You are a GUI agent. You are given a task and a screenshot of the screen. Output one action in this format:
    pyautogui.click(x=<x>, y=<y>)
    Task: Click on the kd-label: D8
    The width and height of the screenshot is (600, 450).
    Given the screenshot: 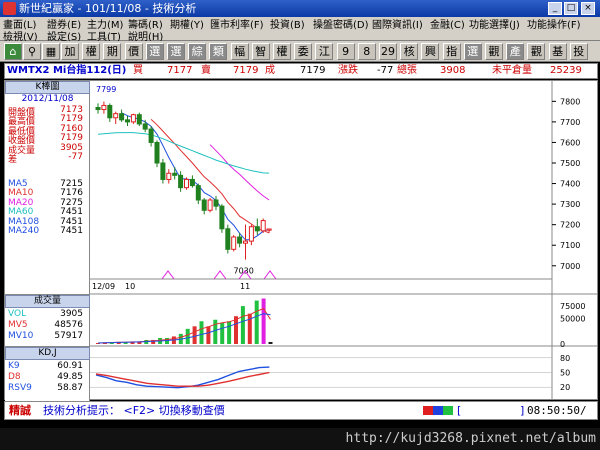 What is the action you would take?
    pyautogui.click(x=14, y=377)
    